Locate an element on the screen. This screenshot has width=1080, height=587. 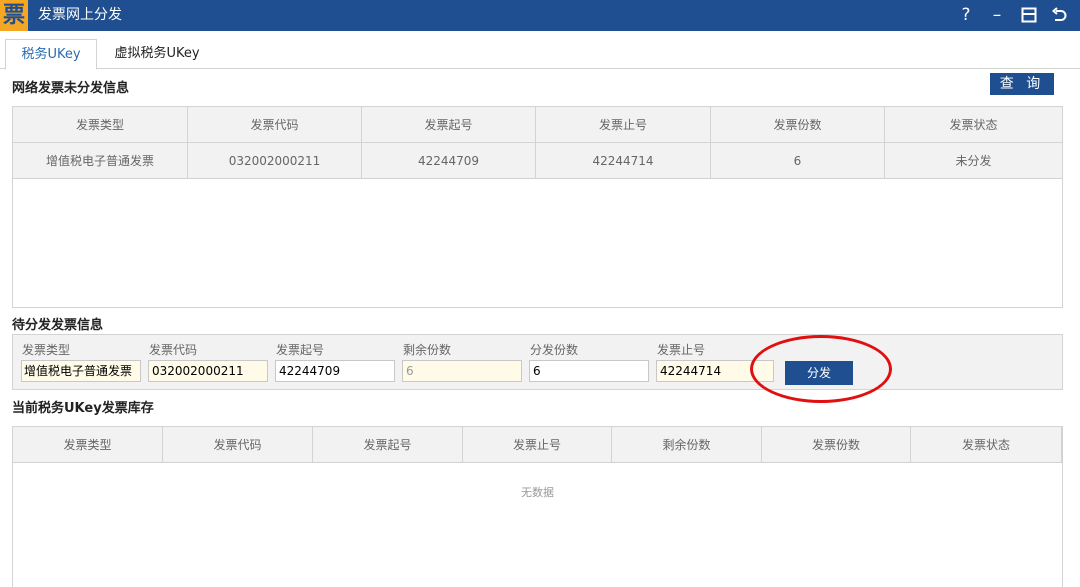
column-header: 剩余份数 is located at coordinates (687, 445).